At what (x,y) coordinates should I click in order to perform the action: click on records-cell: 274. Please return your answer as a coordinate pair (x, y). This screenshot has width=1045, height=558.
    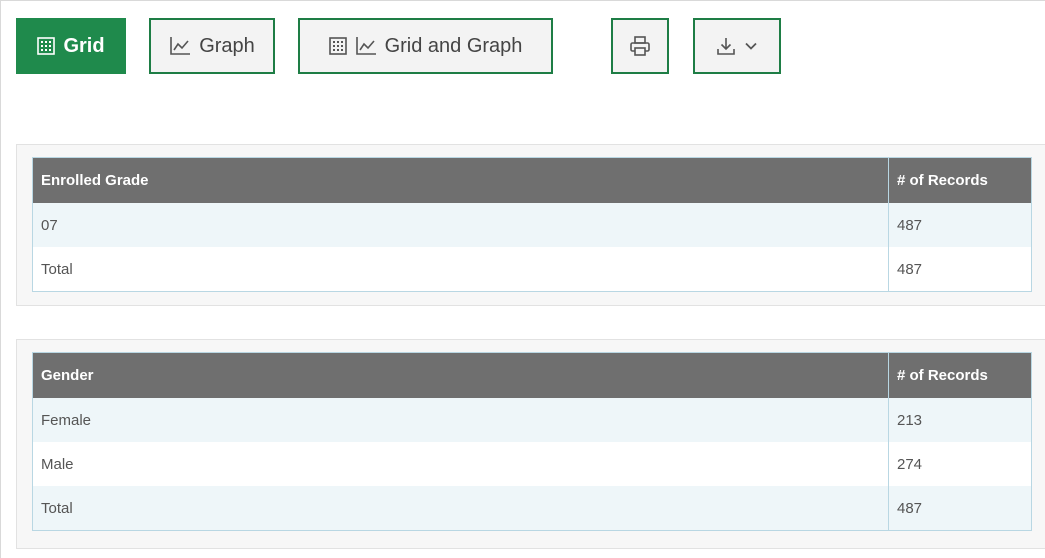
    Looking at the image, I should click on (960, 464).